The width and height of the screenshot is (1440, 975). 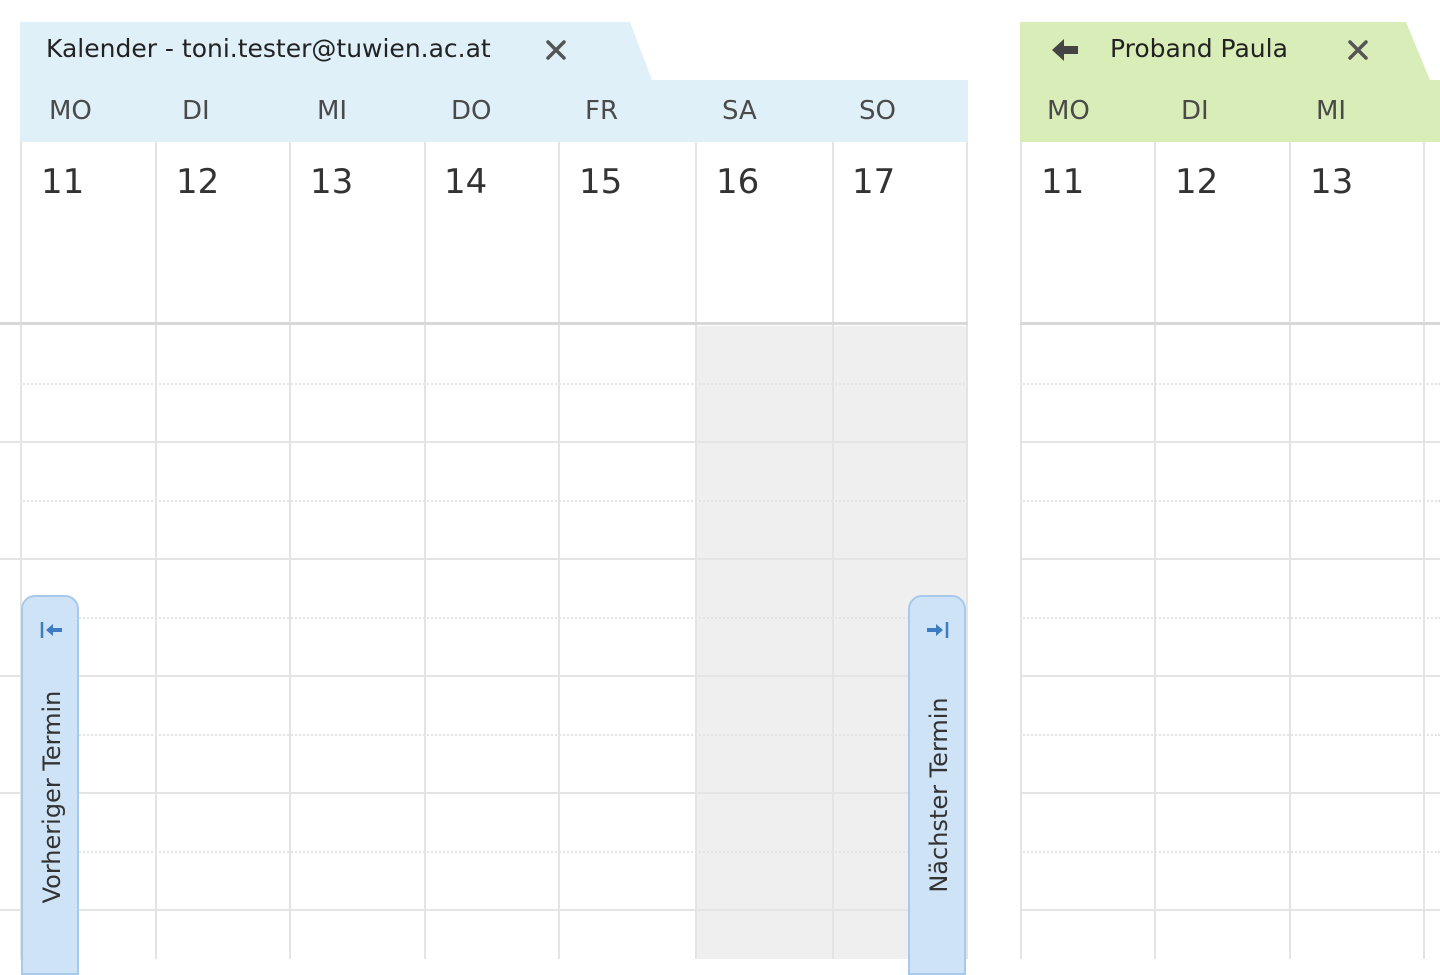 What do you see at coordinates (939, 795) in the screenshot?
I see `next-appointment-label: Nächster Termin` at bounding box center [939, 795].